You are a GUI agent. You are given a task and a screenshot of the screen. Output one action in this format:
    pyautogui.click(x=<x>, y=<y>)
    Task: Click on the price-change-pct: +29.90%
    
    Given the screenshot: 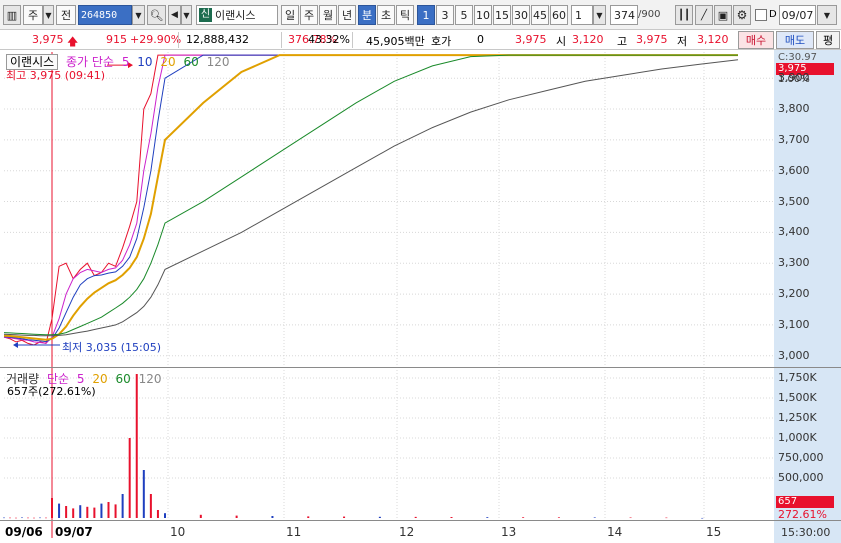 What is the action you would take?
    pyautogui.click(x=156, y=39)
    